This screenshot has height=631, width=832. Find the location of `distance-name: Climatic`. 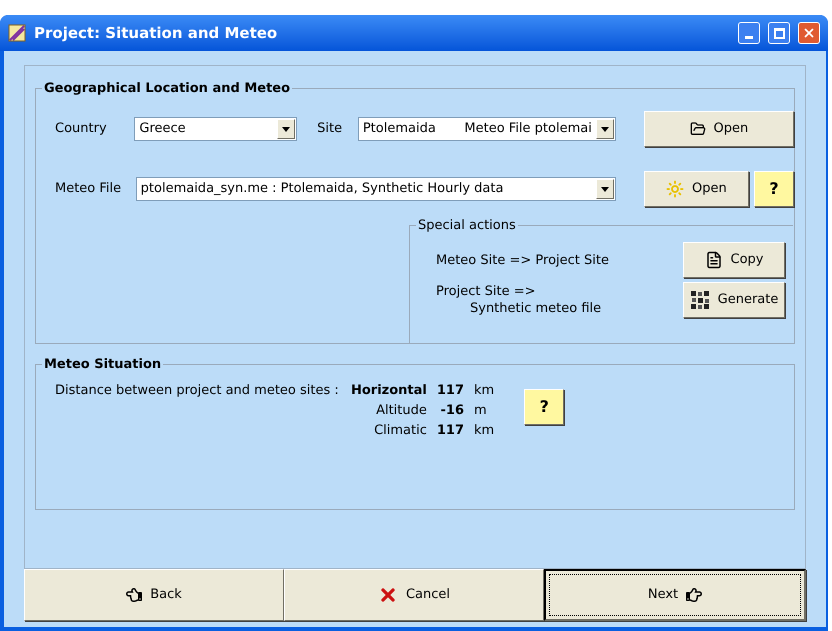

distance-name: Climatic is located at coordinates (400, 431).